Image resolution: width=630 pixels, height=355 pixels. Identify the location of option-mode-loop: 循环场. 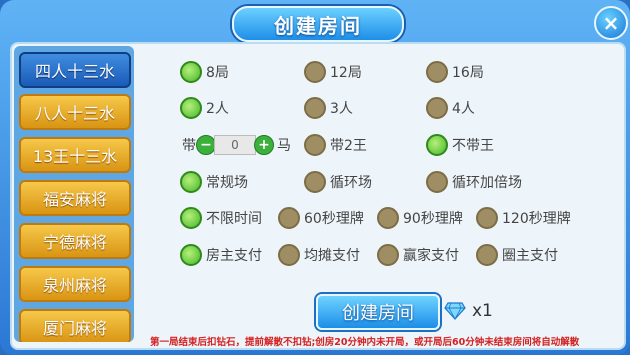
(338, 182).